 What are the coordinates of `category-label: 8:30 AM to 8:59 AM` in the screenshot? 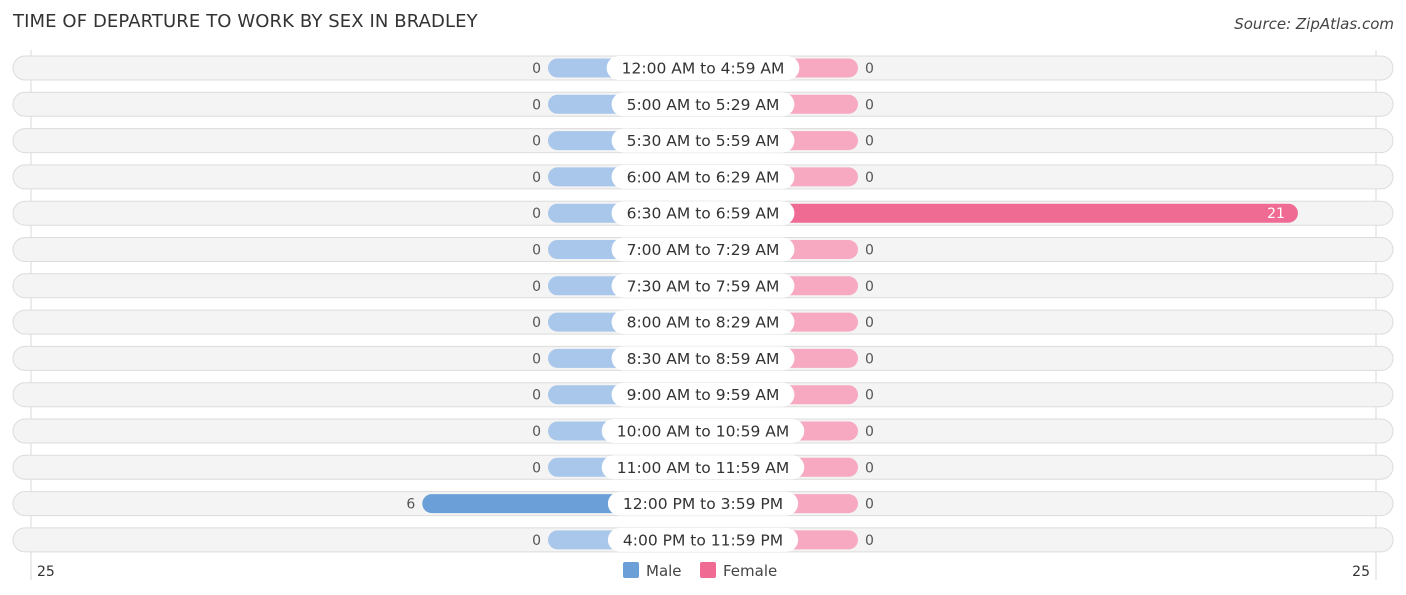 It's located at (703, 359).